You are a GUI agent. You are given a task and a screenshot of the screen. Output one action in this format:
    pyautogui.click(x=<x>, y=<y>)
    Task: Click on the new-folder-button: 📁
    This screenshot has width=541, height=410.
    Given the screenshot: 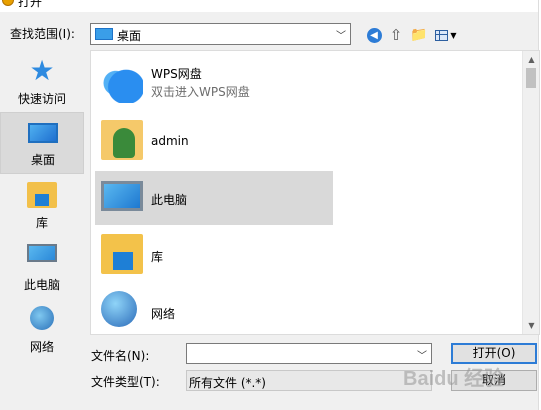 What is the action you would take?
    pyautogui.click(x=419, y=35)
    